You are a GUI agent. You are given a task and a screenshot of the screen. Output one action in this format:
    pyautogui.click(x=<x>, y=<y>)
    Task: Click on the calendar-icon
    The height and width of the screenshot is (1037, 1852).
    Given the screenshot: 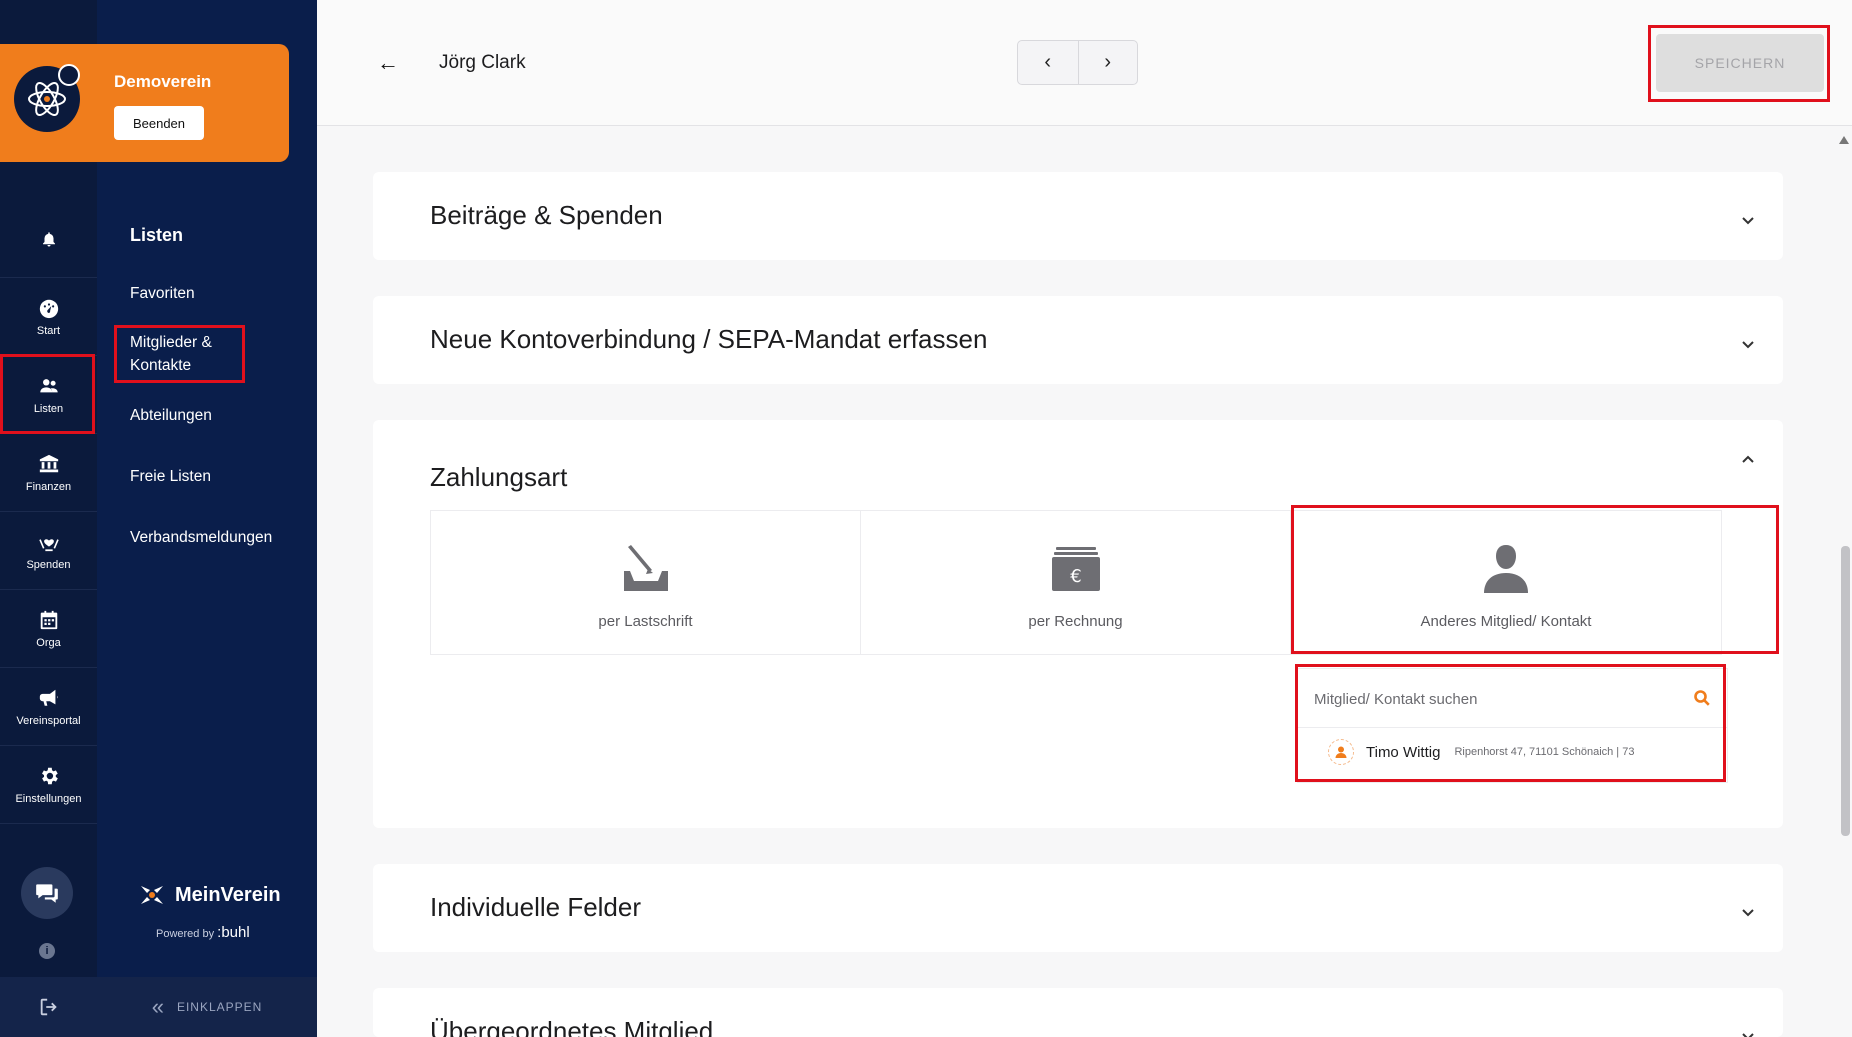 What is the action you would take?
    pyautogui.click(x=48, y=619)
    